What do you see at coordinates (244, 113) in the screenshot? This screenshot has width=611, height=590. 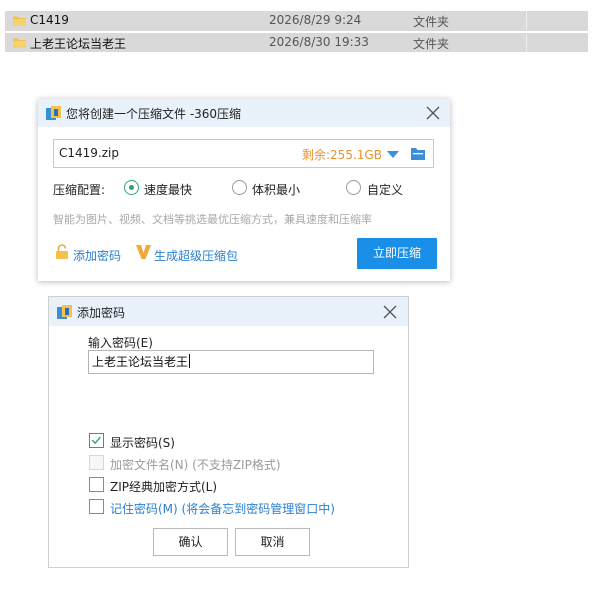 I see `compress-dialog-titlebar: 您将创建一个压缩文件 -360压缩` at bounding box center [244, 113].